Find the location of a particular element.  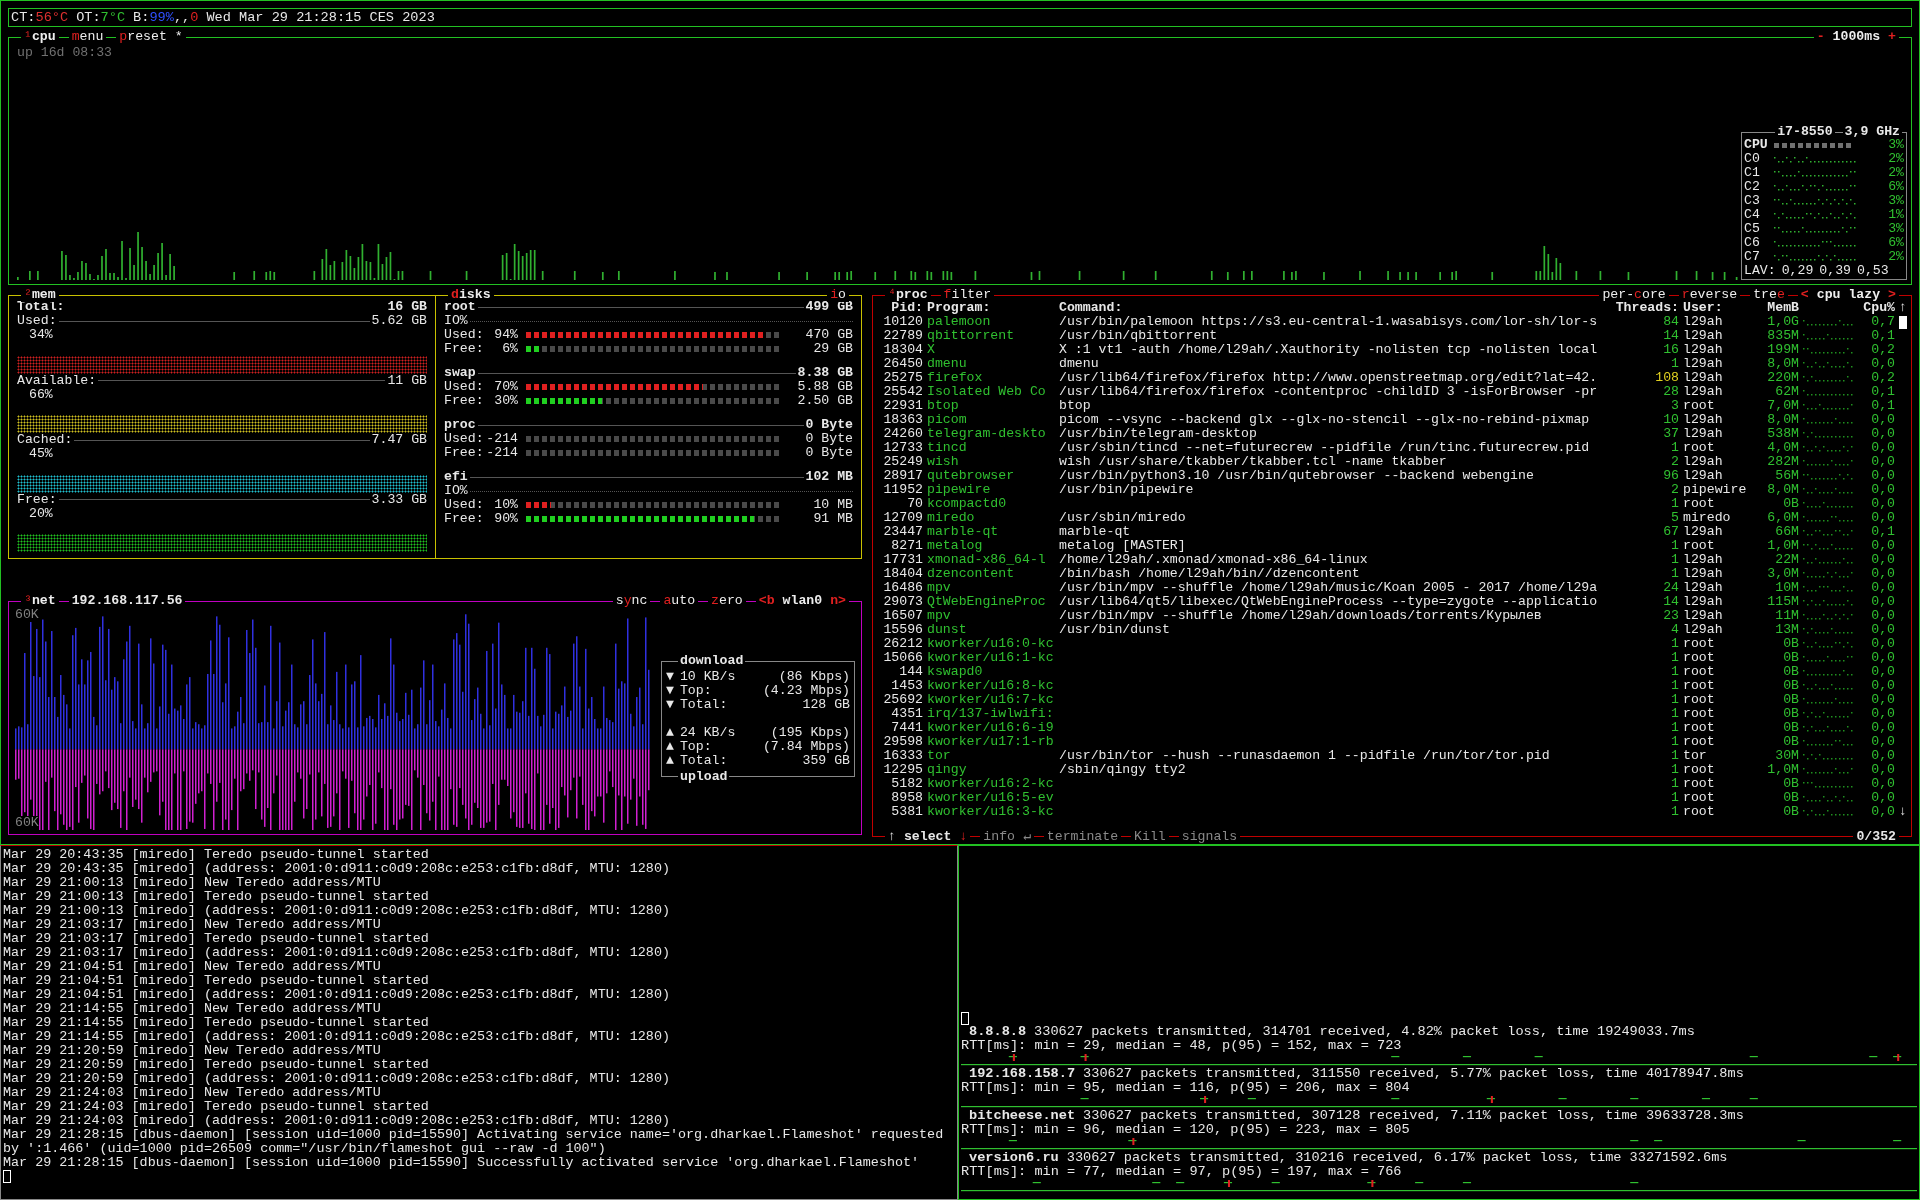

column-header: Threads: is located at coordinates (1647, 308).